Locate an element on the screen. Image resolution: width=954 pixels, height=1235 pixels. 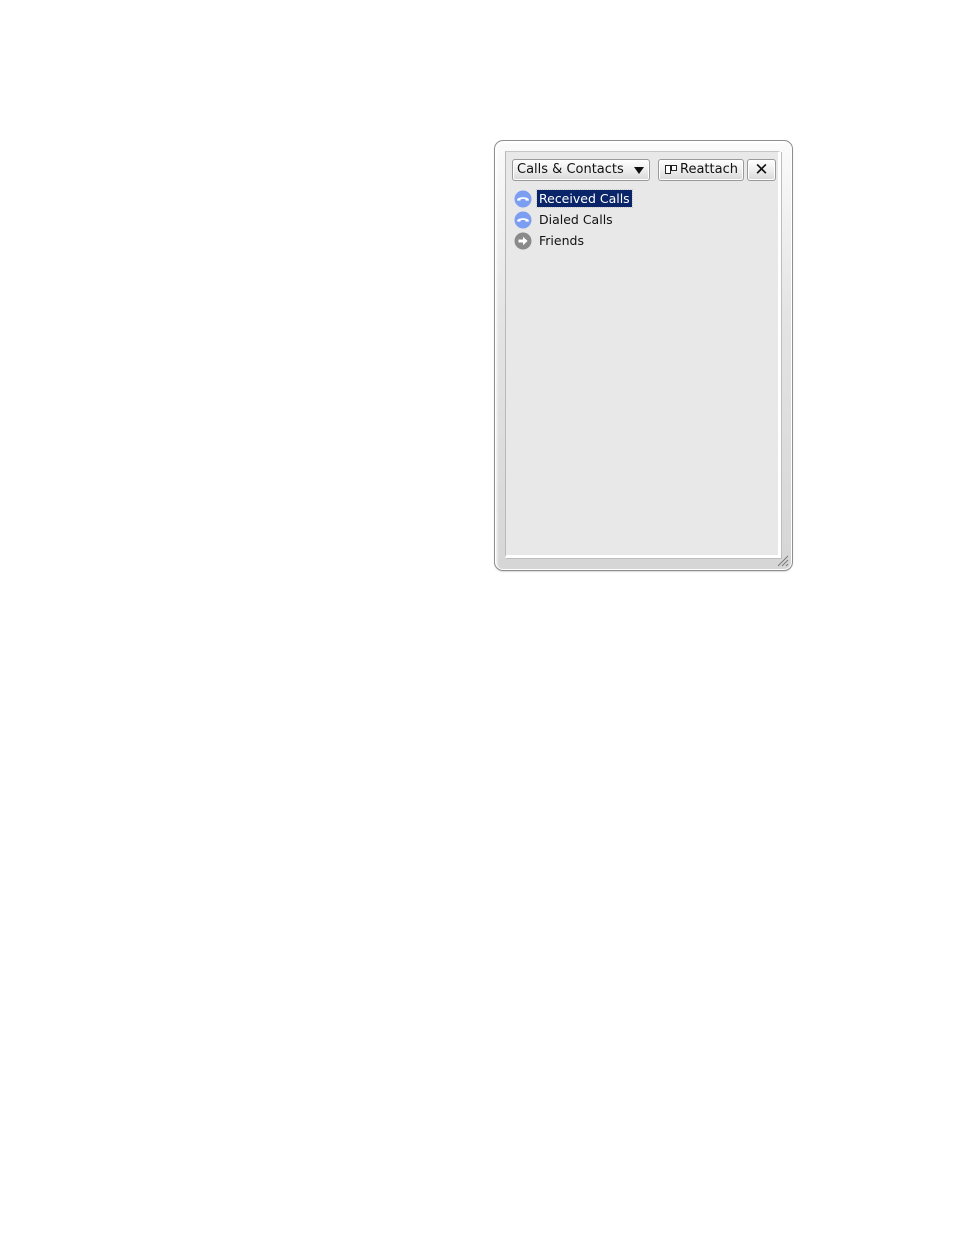
view-selector-dropdown: Calls & Contacts is located at coordinates (581, 170).